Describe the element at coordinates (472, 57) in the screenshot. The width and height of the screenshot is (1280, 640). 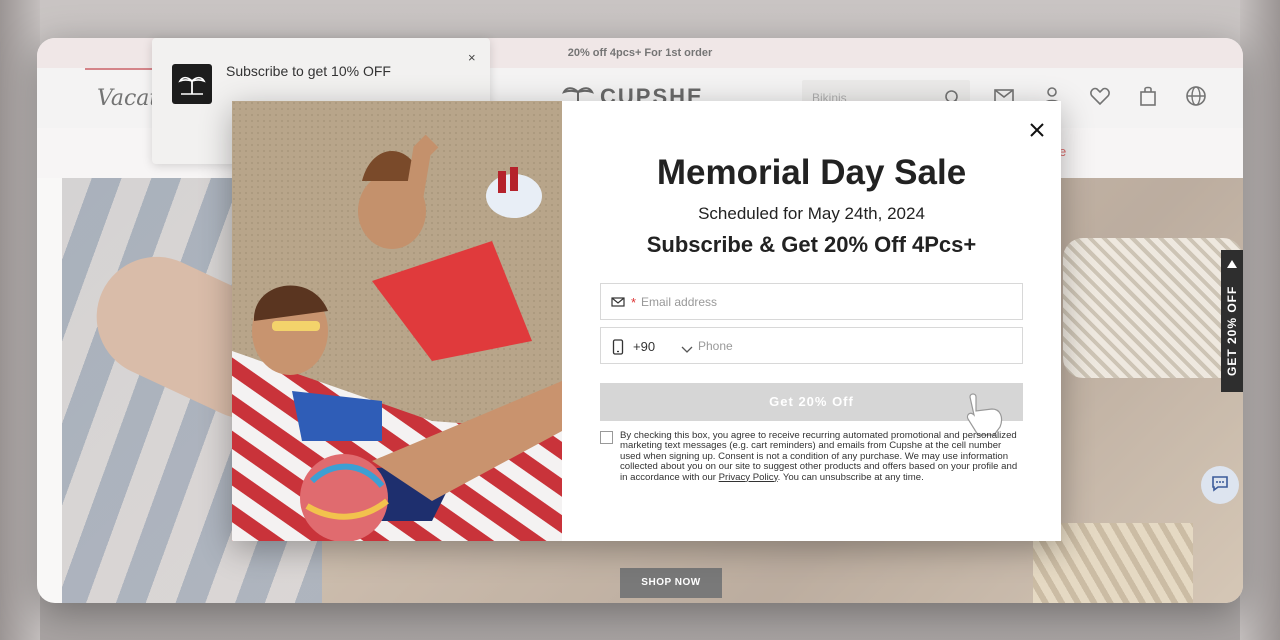
I see `close-toast-button: ×` at that location.